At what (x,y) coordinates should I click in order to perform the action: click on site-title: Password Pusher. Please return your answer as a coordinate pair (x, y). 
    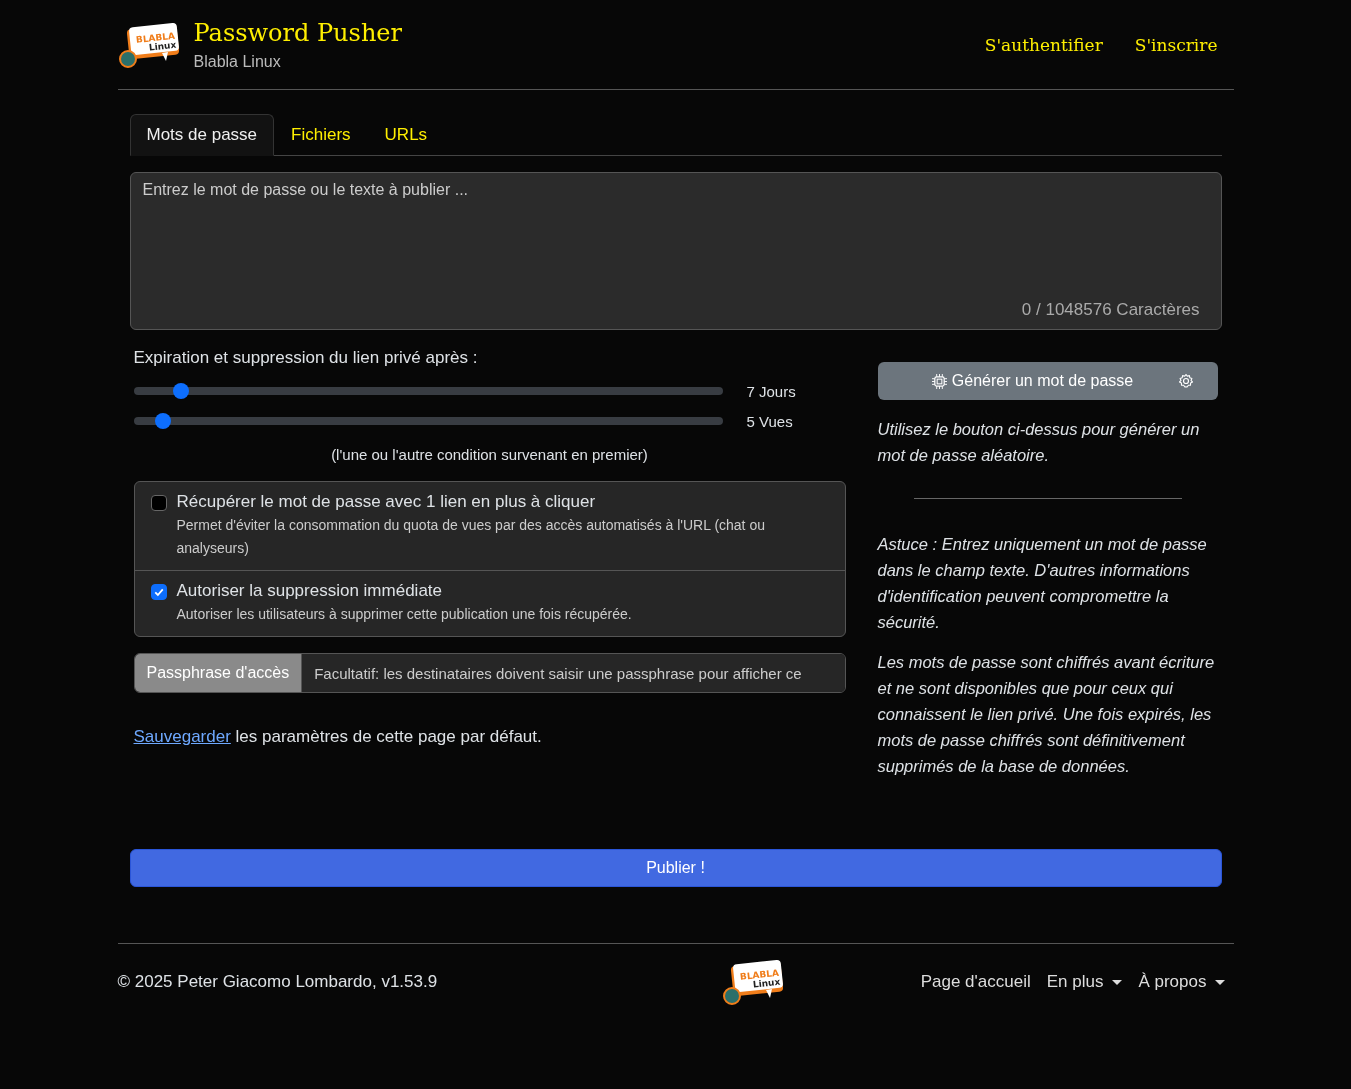
    Looking at the image, I should click on (298, 32).